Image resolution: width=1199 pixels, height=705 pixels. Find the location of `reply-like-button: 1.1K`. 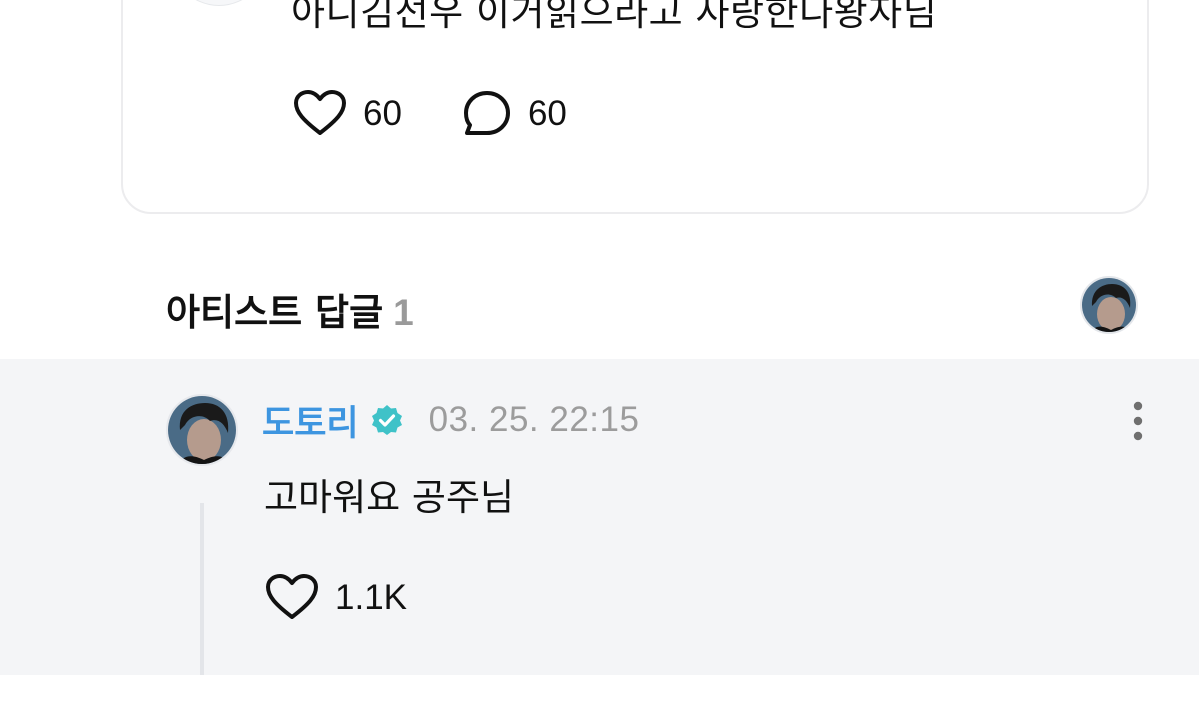

reply-like-button: 1.1K is located at coordinates (336, 598).